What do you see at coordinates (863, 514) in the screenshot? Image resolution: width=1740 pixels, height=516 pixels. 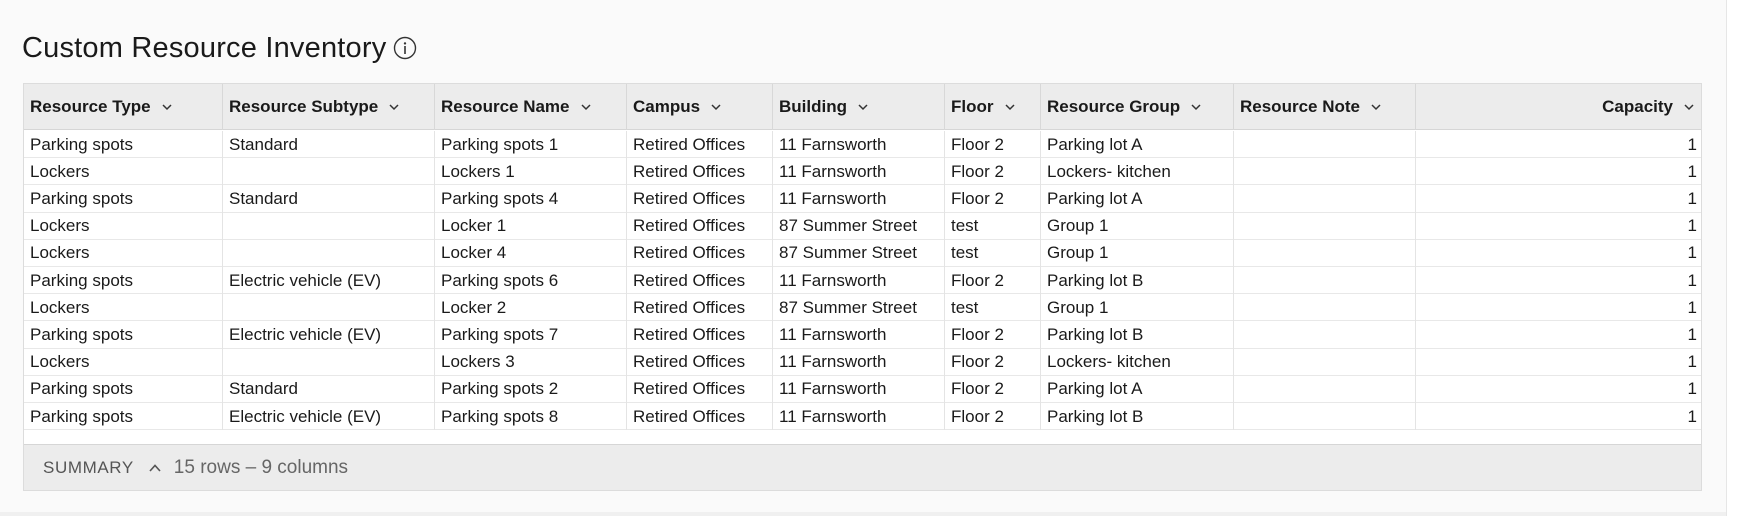 I see `bottom-divider` at bounding box center [863, 514].